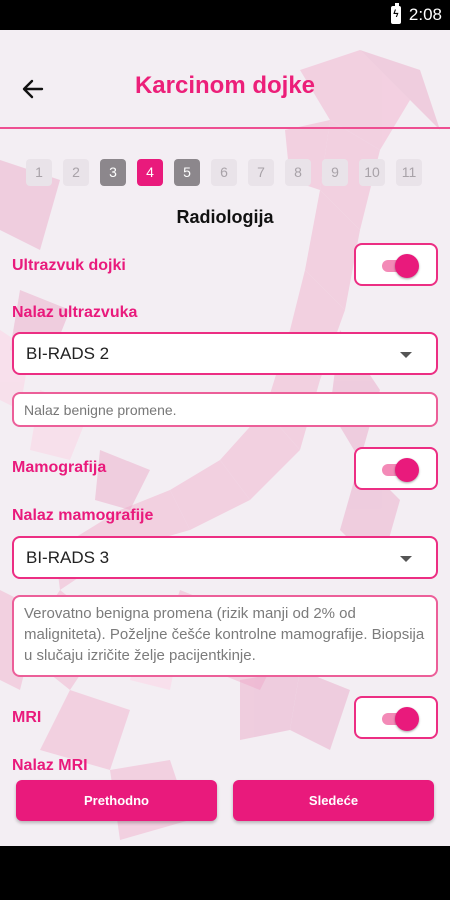  What do you see at coordinates (69, 265) in the screenshot?
I see `ultrasound-toggle-label: Ultrazvuk dojki` at bounding box center [69, 265].